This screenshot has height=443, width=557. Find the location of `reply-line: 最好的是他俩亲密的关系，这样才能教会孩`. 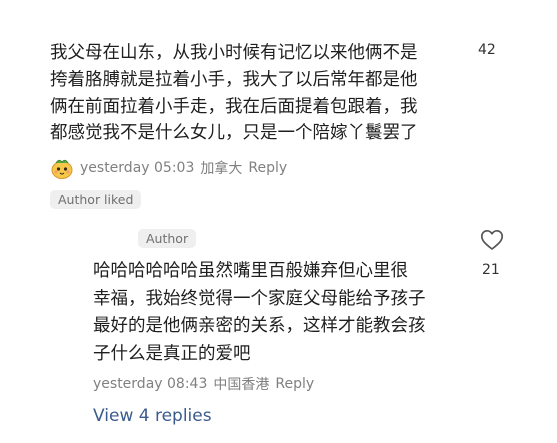

reply-line: 最好的是他俩亲密的关系，这样才能教会孩 is located at coordinates (259, 326).